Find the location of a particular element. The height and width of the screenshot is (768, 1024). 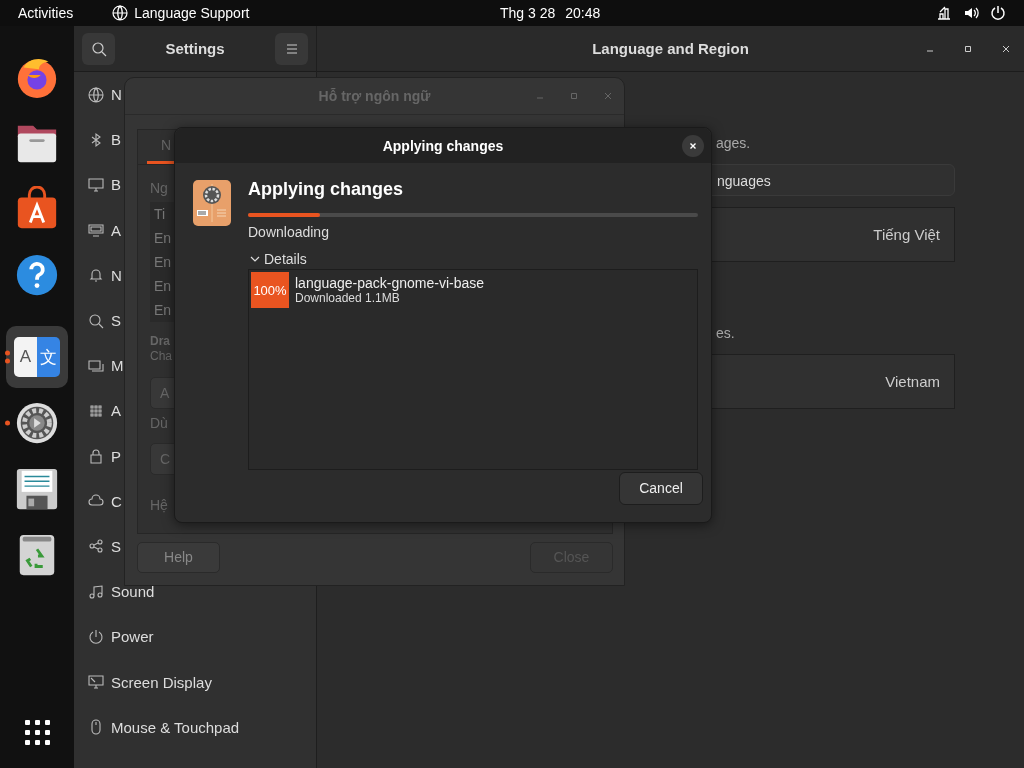

sidebar-item: Power is located at coordinates (132, 637).